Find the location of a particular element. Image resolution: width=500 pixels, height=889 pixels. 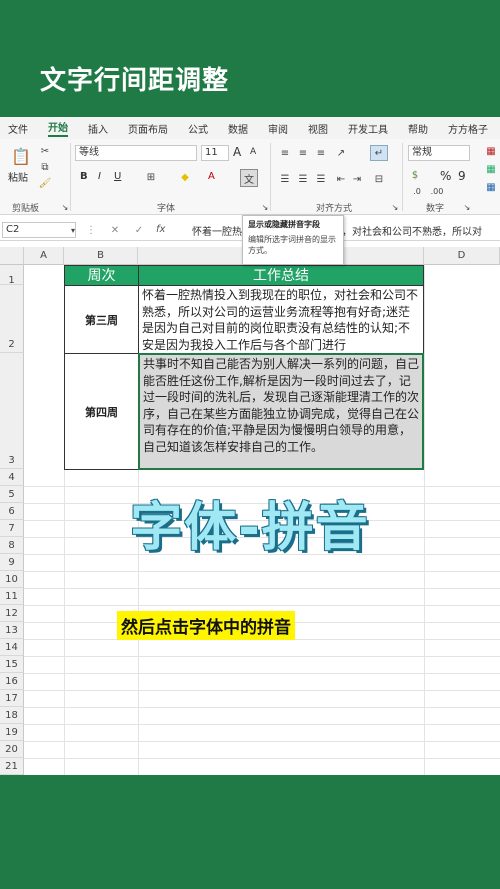

tab-insert: 插入 is located at coordinates (98, 128).